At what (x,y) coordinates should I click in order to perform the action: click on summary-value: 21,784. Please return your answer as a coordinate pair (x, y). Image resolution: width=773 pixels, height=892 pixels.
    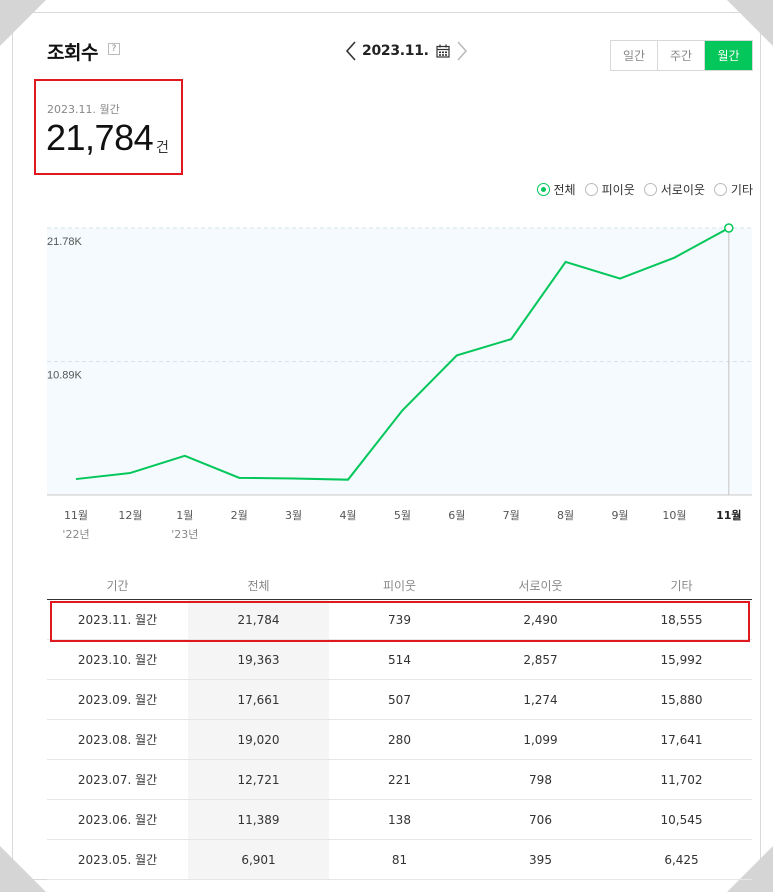
    Looking at the image, I should click on (100, 137).